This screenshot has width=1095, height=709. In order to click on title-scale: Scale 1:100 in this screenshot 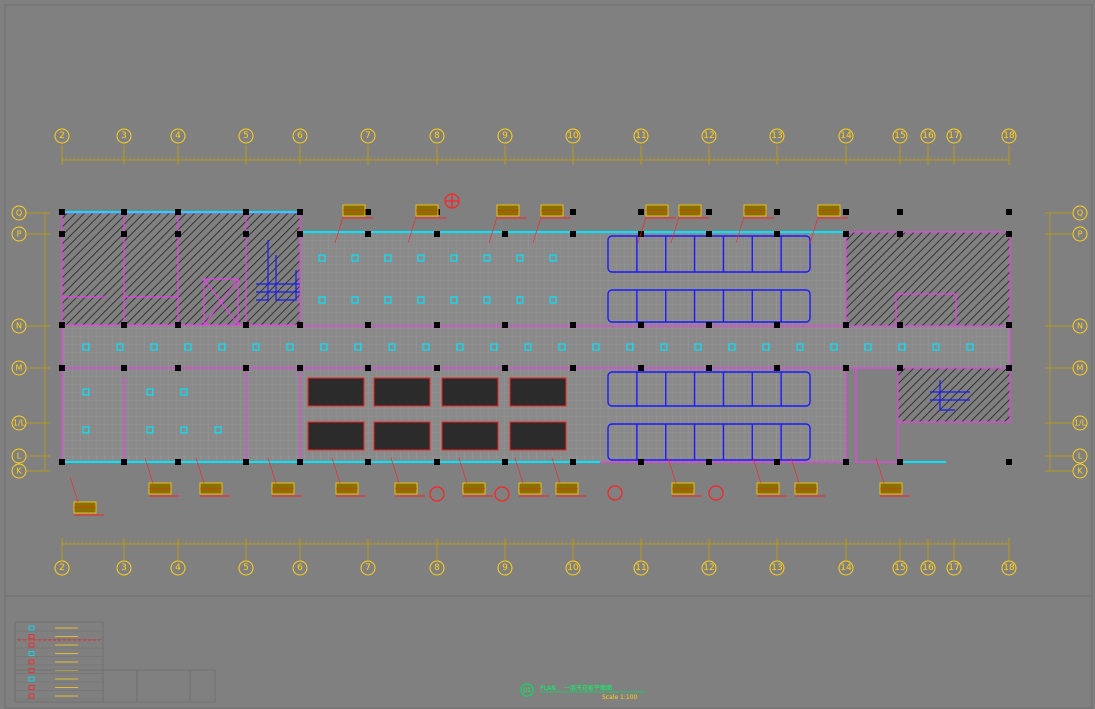, I will do `click(620, 697)`.